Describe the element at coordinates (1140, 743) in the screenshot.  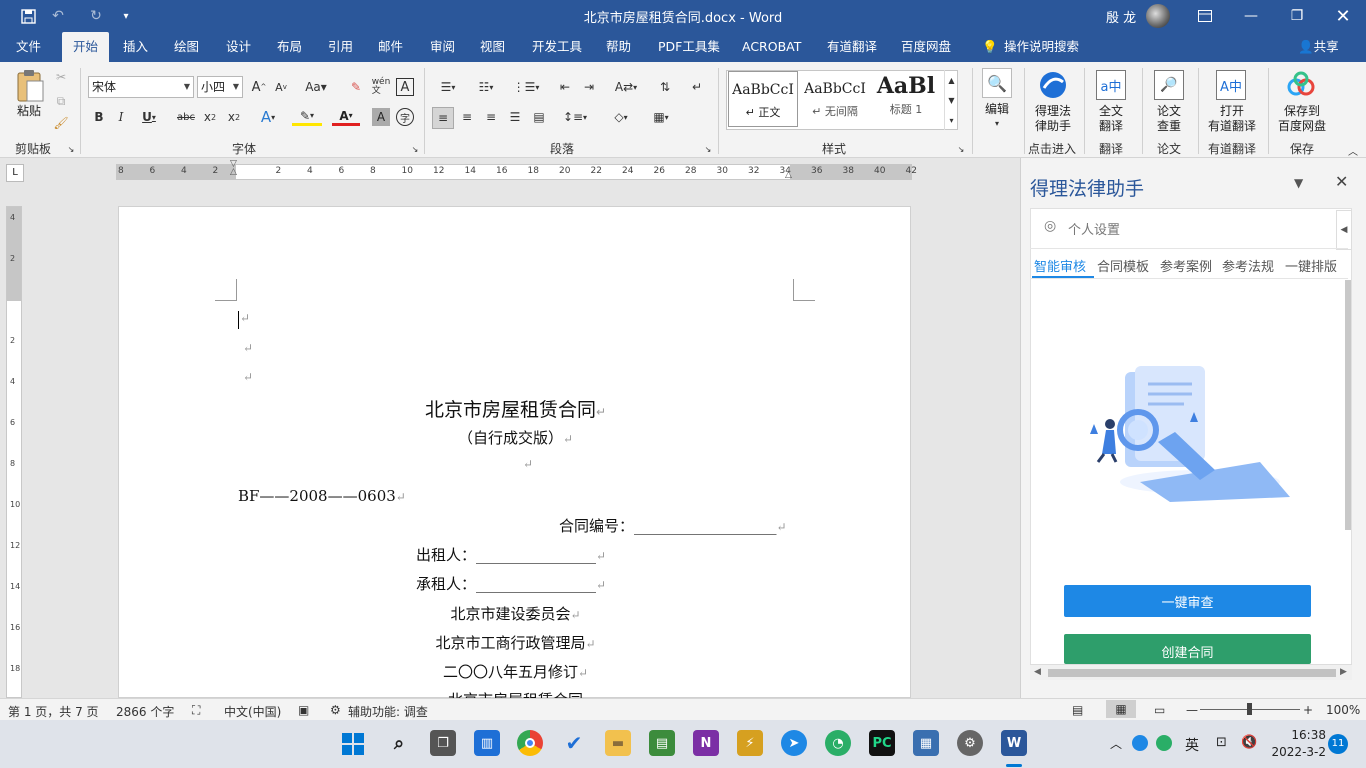
I see `tray-feishu-icon` at that location.